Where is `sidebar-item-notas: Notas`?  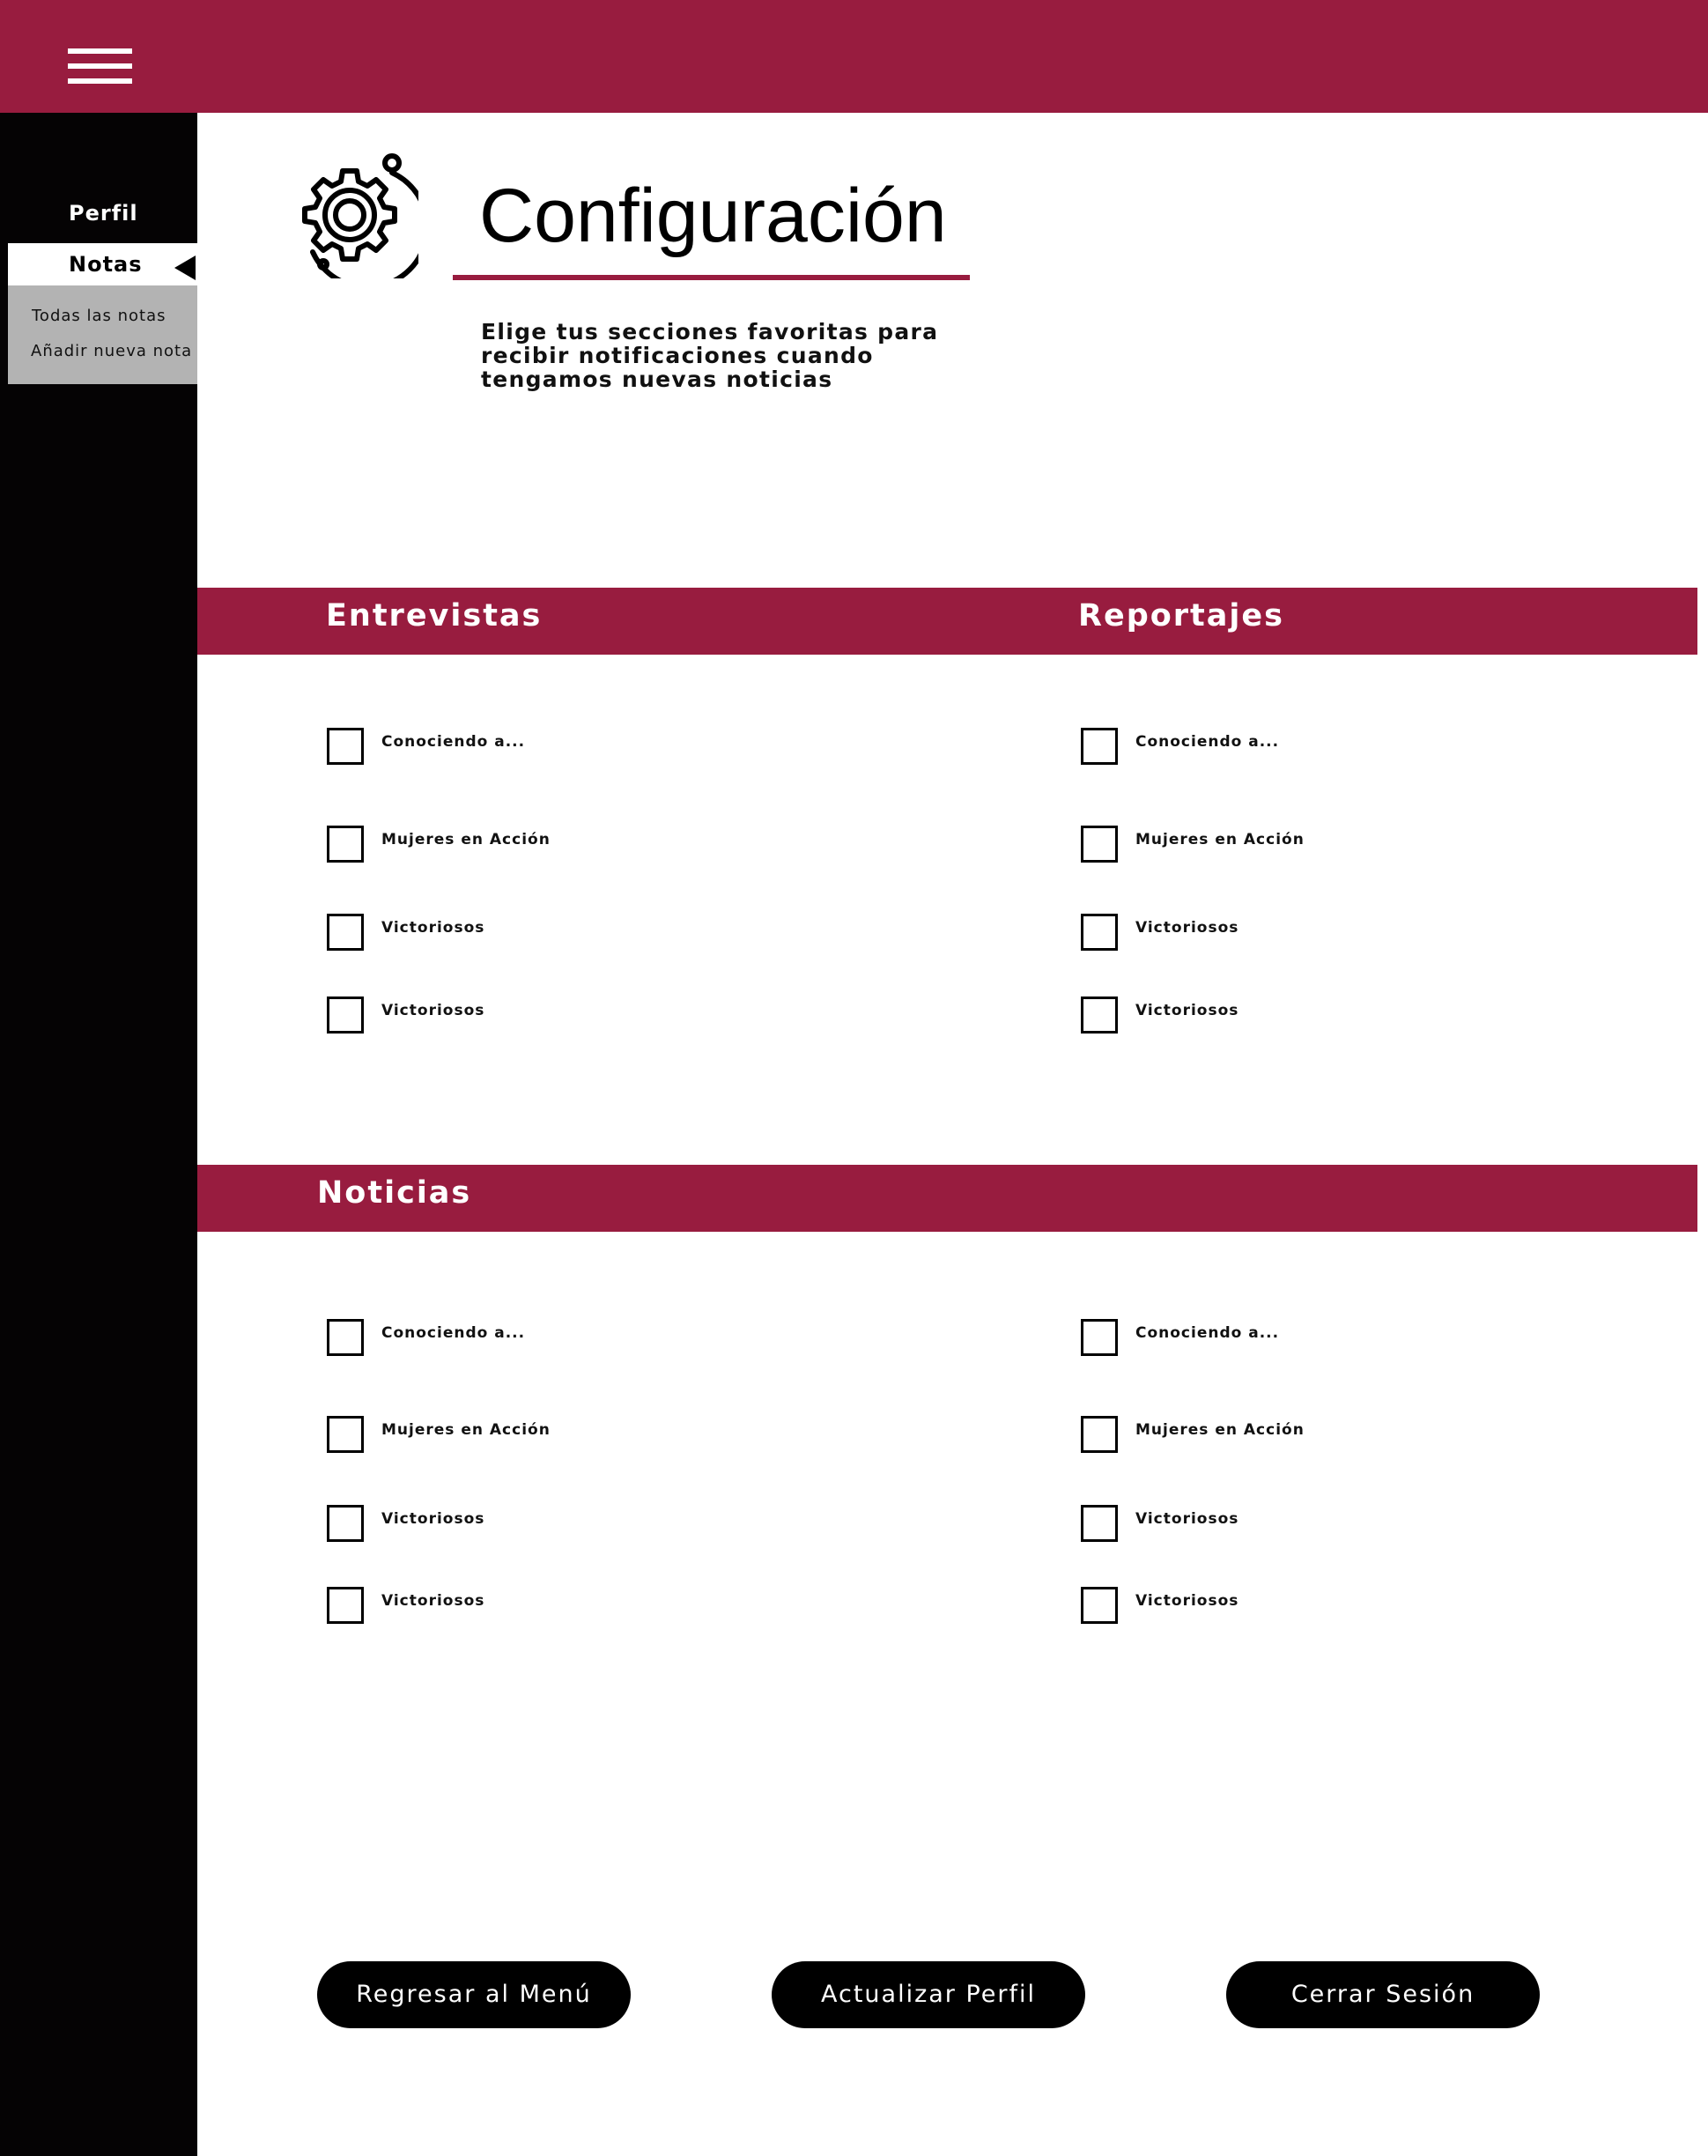 sidebar-item-notas: Notas is located at coordinates (102, 264).